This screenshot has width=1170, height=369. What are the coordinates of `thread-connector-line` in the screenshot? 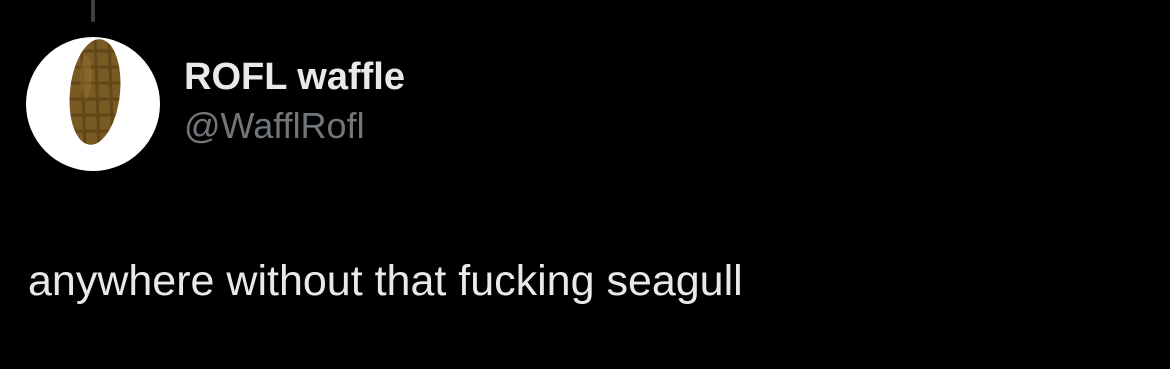 It's located at (93, 11).